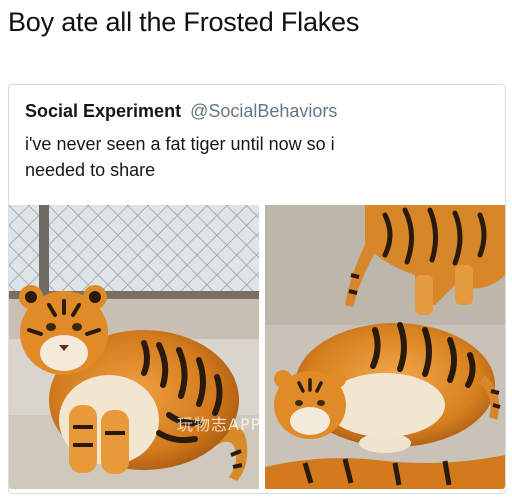 Image resolution: width=512 pixels, height=497 pixels. Describe the element at coordinates (103, 111) in the screenshot. I see `tweet-display-name: Social Experiment` at that location.